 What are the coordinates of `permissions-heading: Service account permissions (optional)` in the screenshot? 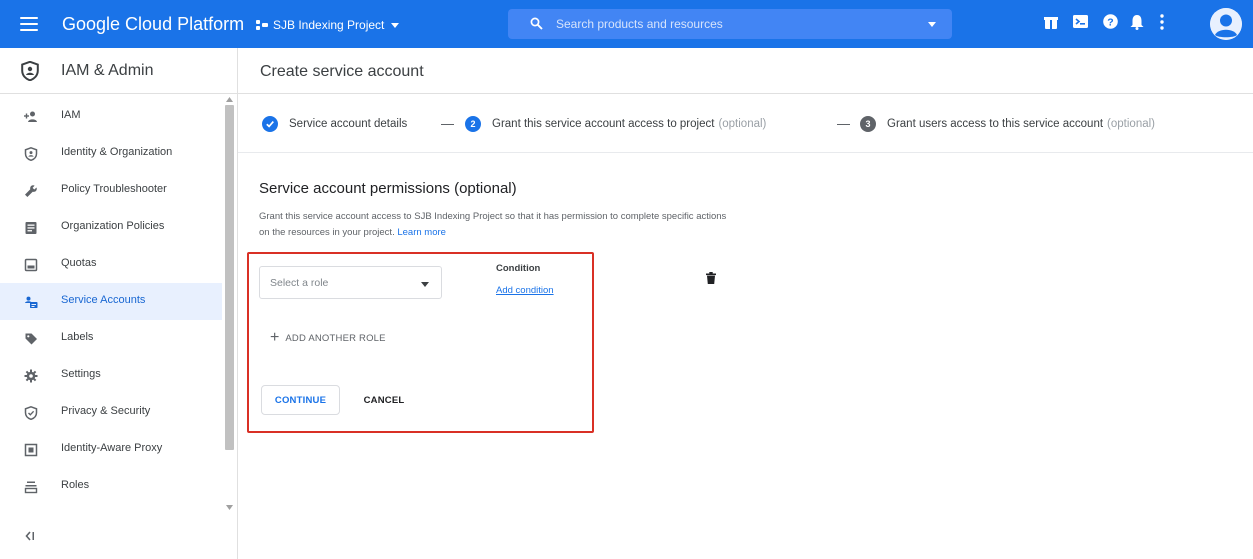 It's located at (388, 188).